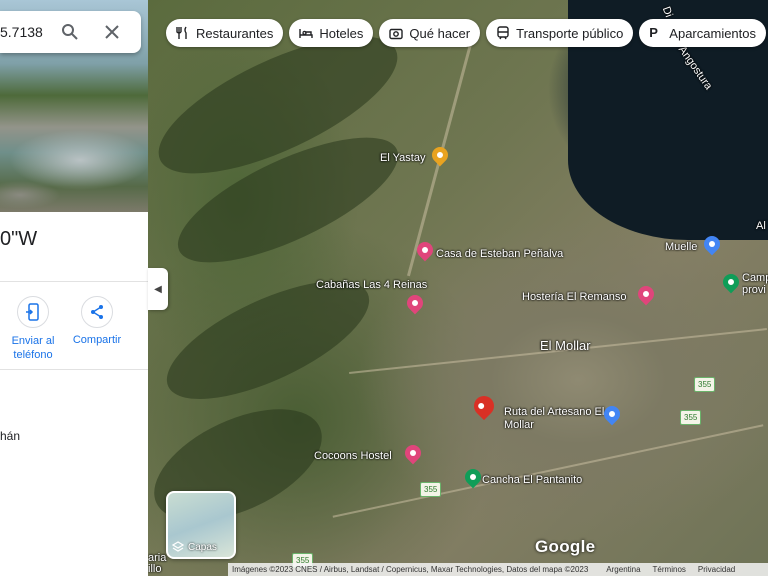 The image size is (768, 576). What do you see at coordinates (440, 155) in the screenshot?
I see `food-pin-icon` at bounding box center [440, 155].